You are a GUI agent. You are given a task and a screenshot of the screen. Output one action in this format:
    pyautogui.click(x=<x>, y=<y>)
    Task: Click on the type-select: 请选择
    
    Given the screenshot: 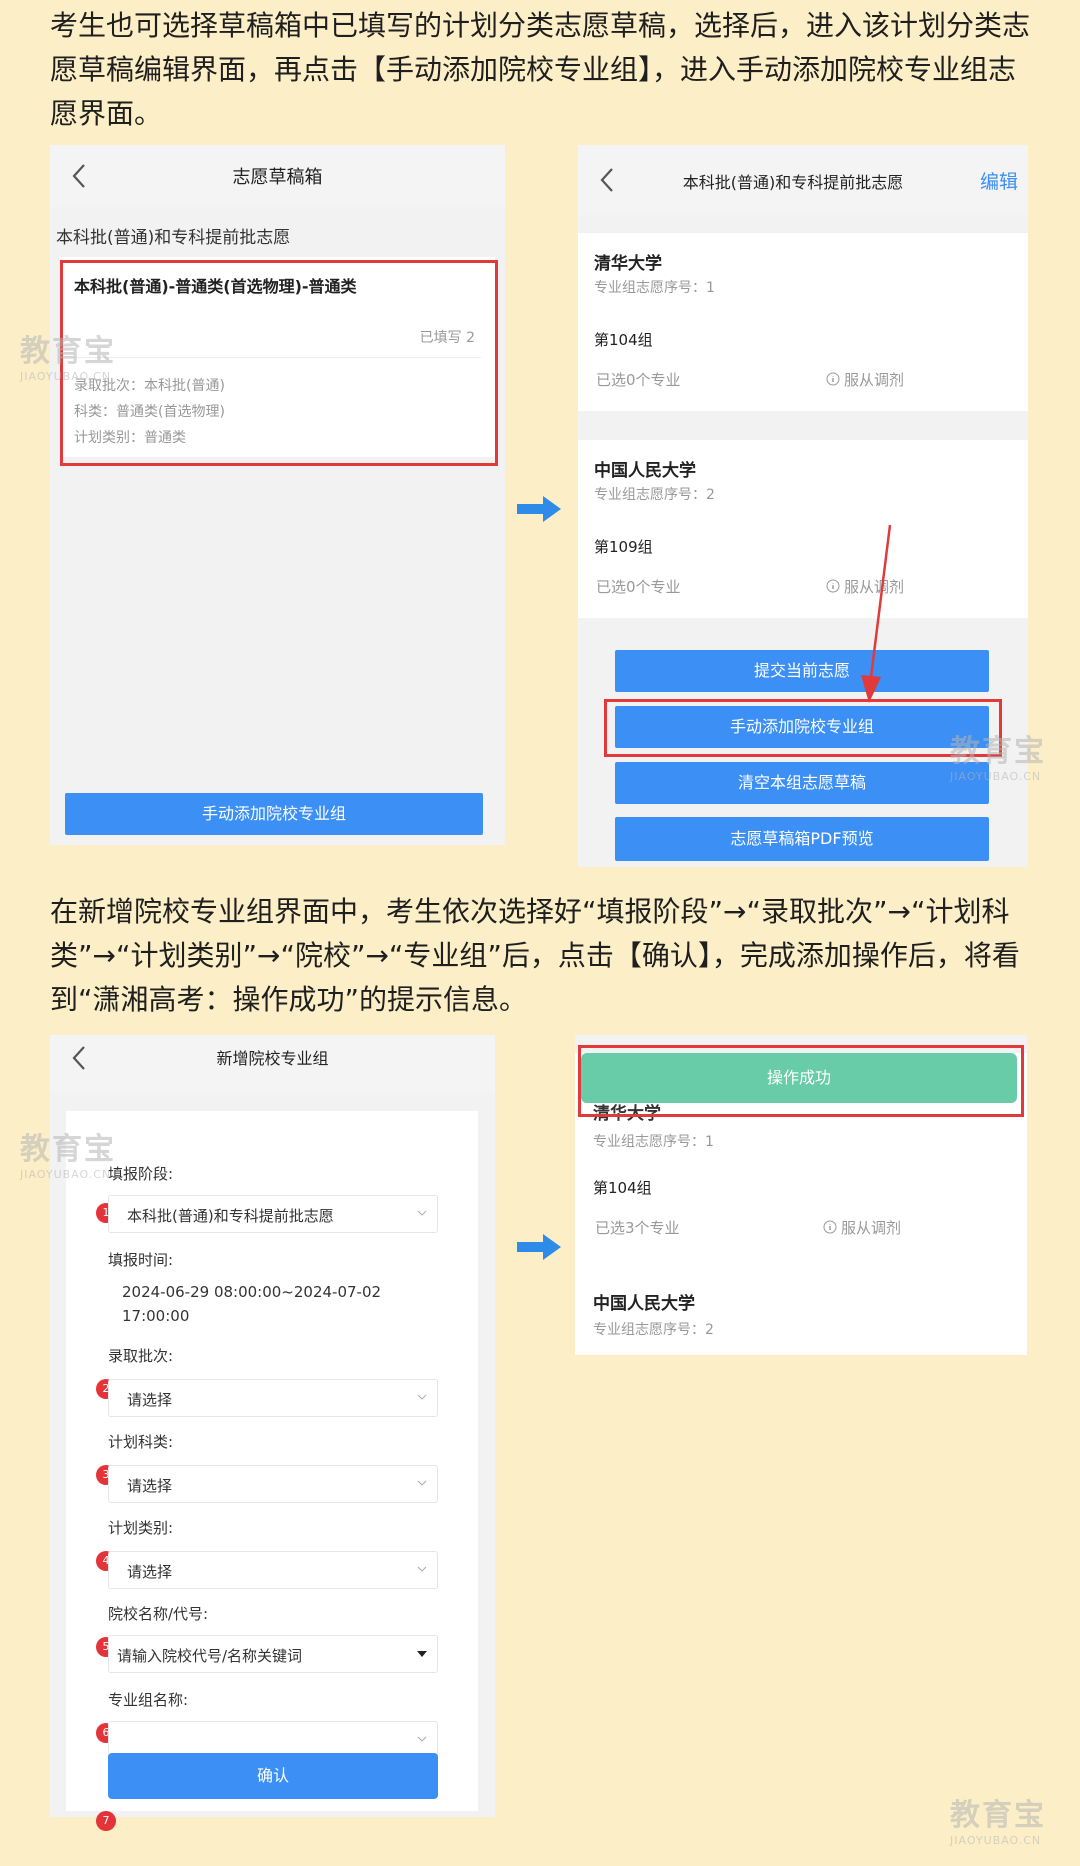 What is the action you would take?
    pyautogui.click(x=273, y=1570)
    